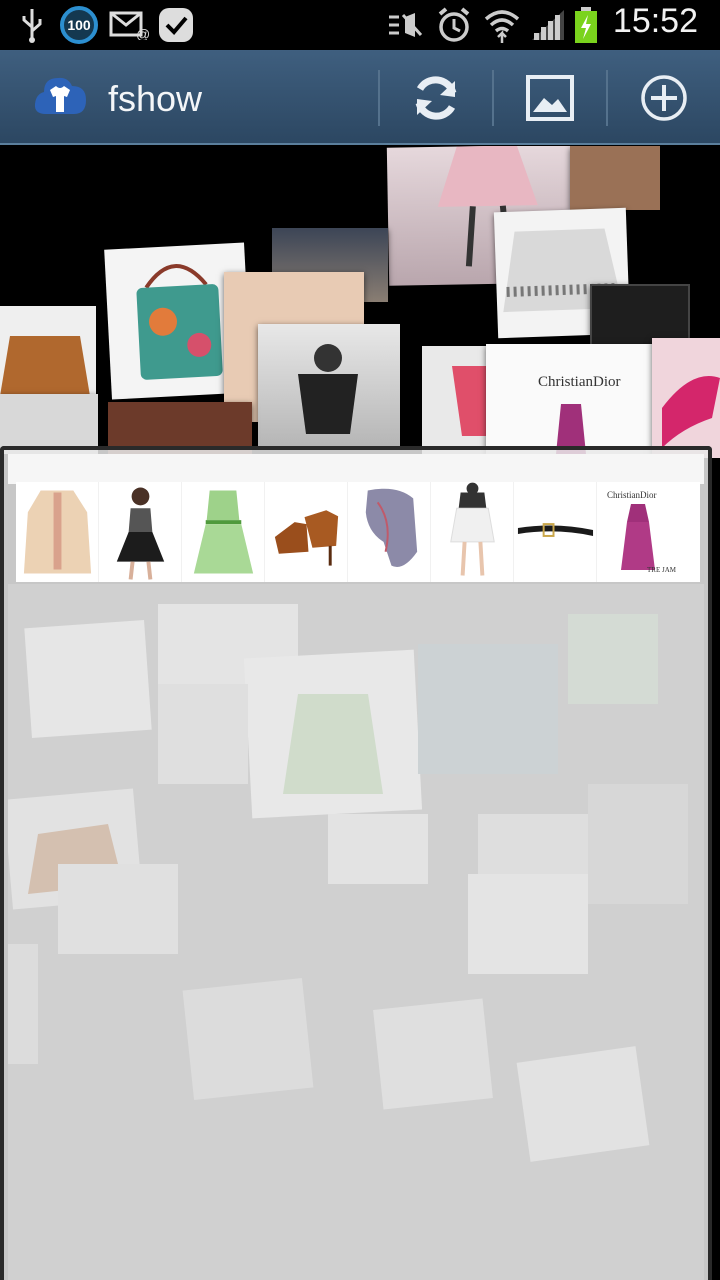 Image resolution: width=720 pixels, height=1280 pixels. Describe the element at coordinates (306, 532) in the screenshot. I see `thumbnail-ankle-boots` at that location.